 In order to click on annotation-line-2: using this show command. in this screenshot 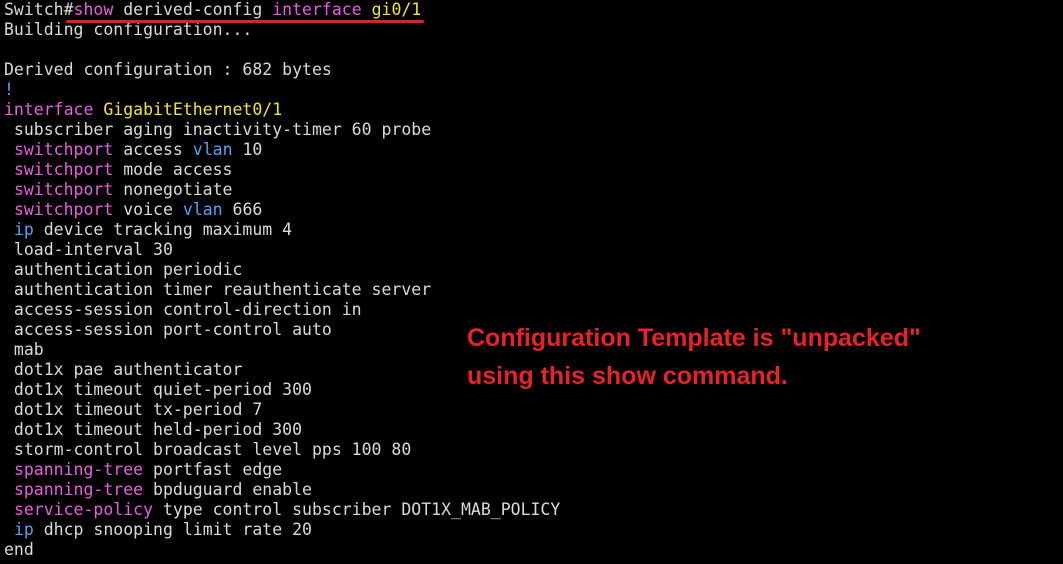, I will do `click(627, 376)`.